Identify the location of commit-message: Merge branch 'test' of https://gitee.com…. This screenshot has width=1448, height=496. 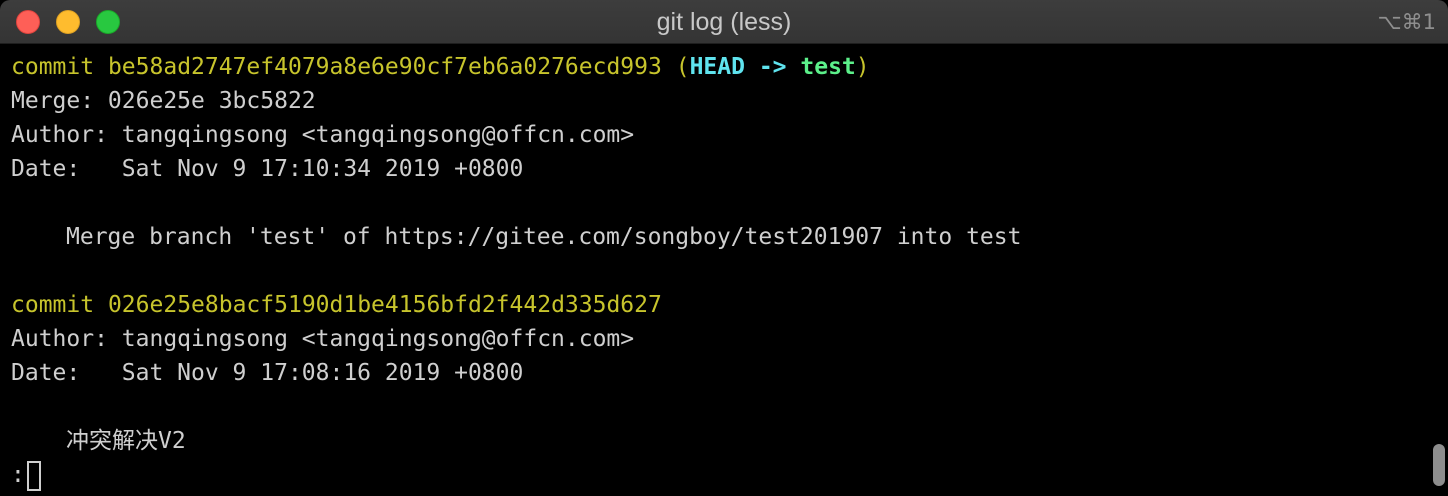
(544, 237).